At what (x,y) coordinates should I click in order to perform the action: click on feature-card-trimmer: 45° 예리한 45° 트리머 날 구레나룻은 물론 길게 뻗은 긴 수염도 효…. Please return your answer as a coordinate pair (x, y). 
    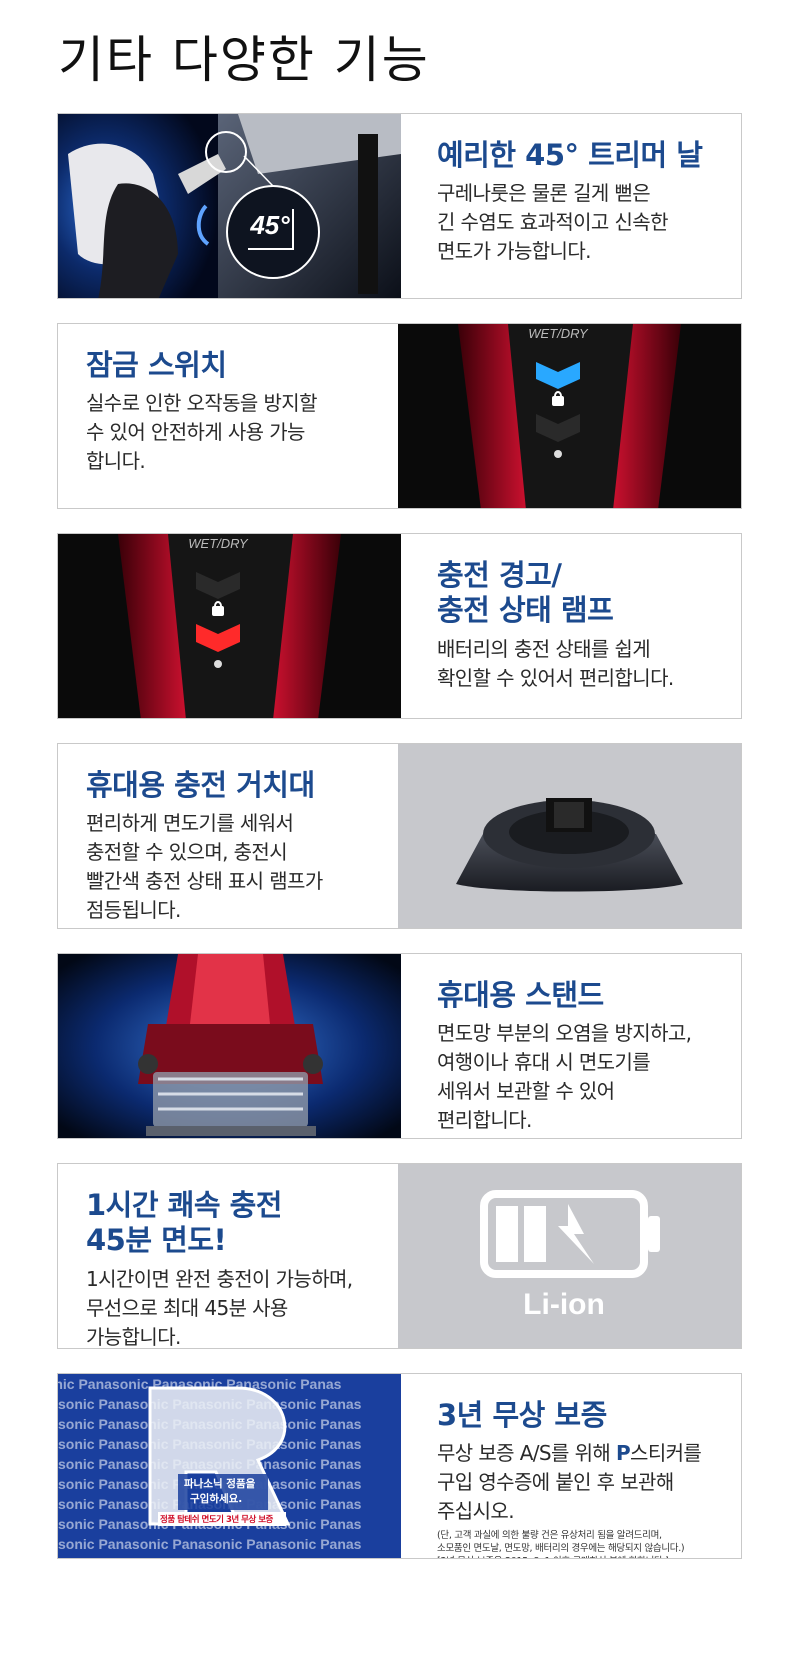
    Looking at the image, I should click on (399, 206).